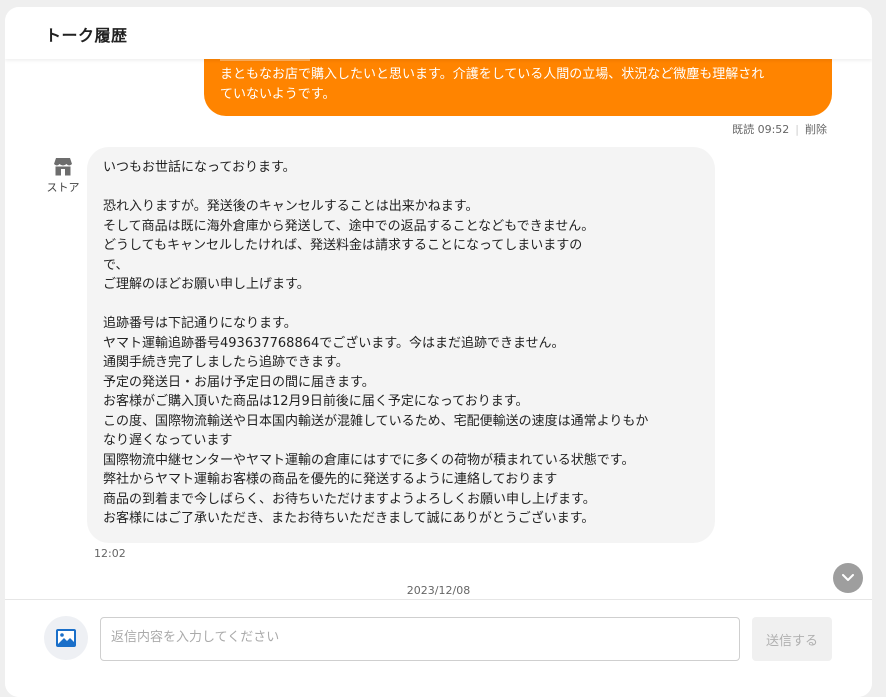  What do you see at coordinates (334, 343) in the screenshot?
I see `store-message-line: ヤマト運輸追跡番号493637768864でございます。今はまだ追跡できません。` at bounding box center [334, 343].